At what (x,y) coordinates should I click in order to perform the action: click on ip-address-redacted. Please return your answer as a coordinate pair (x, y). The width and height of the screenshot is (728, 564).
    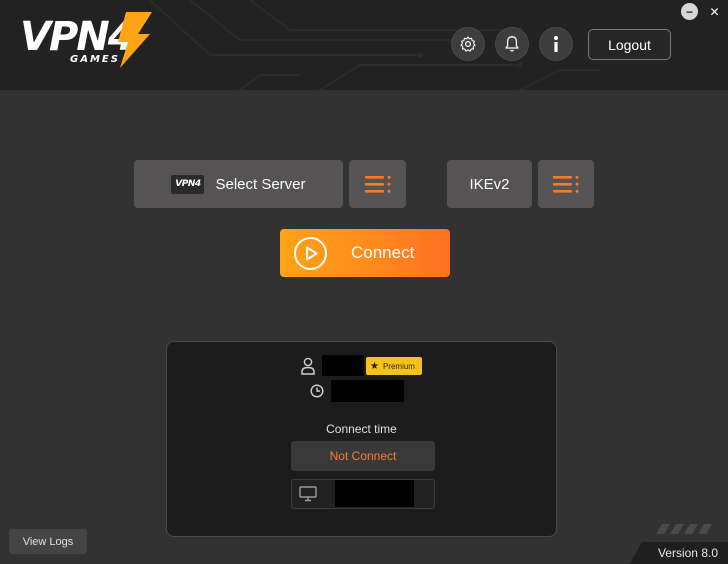
    Looking at the image, I should click on (374, 493).